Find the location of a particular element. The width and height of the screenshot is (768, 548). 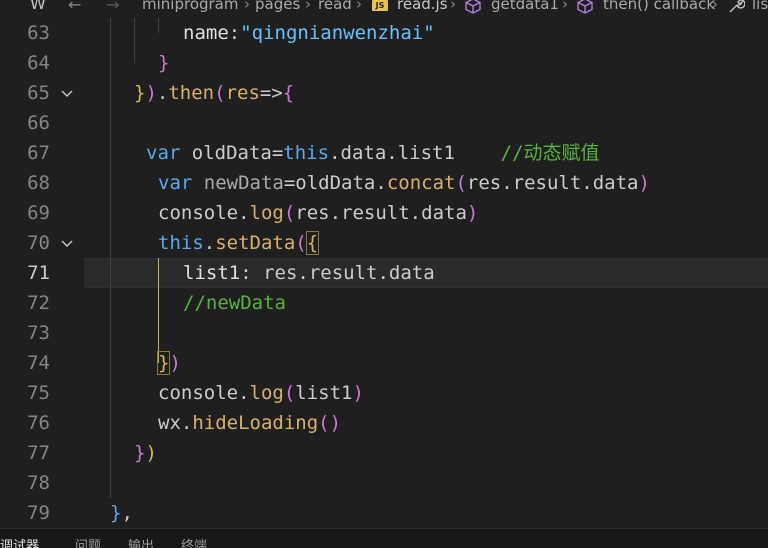

code-line: 69 console.log(res.result.data) is located at coordinates (384, 213).